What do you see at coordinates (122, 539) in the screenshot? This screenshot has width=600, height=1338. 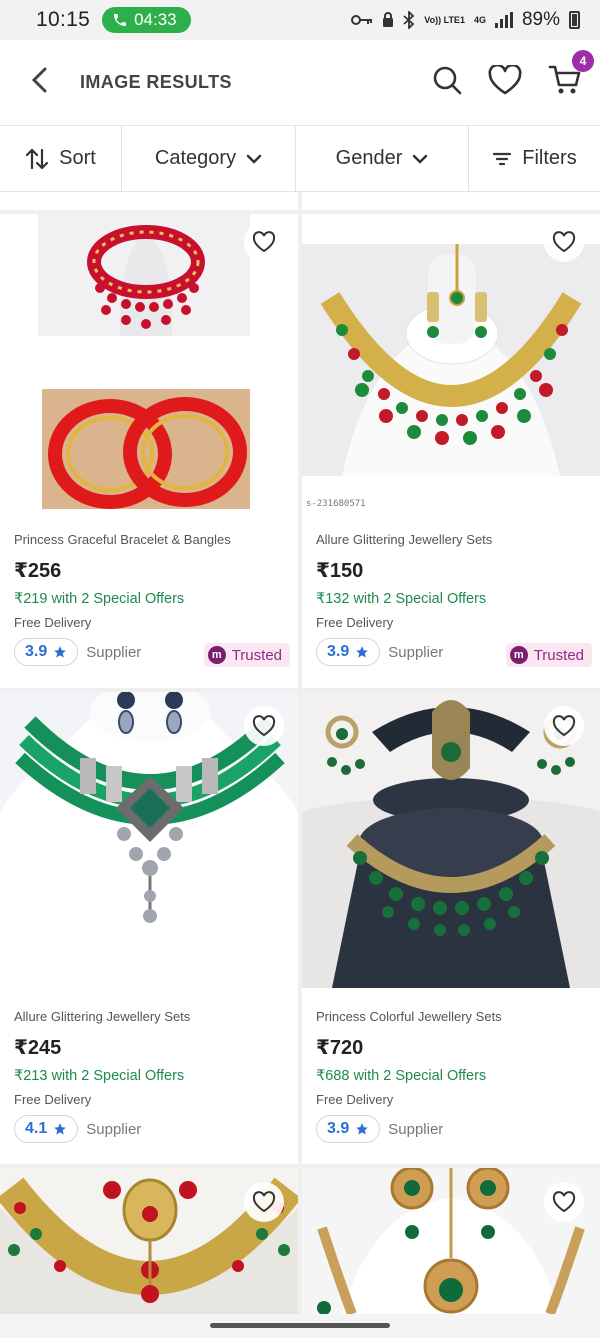 I see `product-name: Princess Graceful Bracelet & Bangles` at bounding box center [122, 539].